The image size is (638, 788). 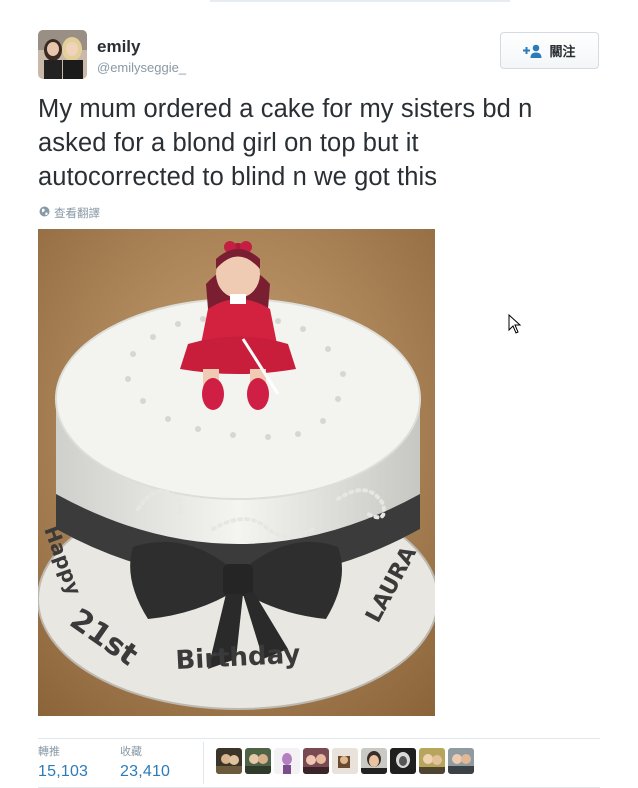 I want to click on avatar, so click(x=62, y=54).